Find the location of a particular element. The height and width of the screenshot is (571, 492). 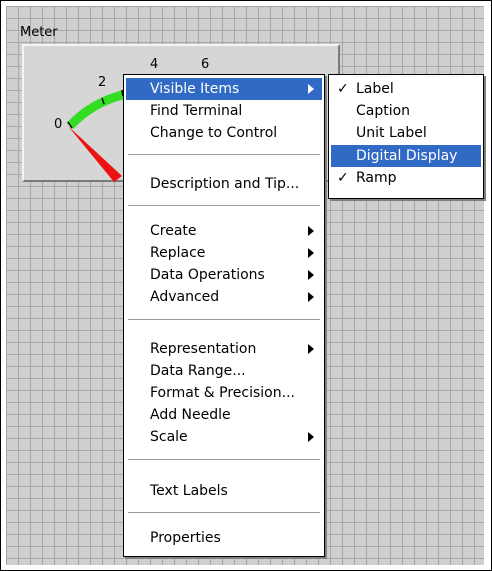

menu-item-label: Representation is located at coordinates (203, 349).